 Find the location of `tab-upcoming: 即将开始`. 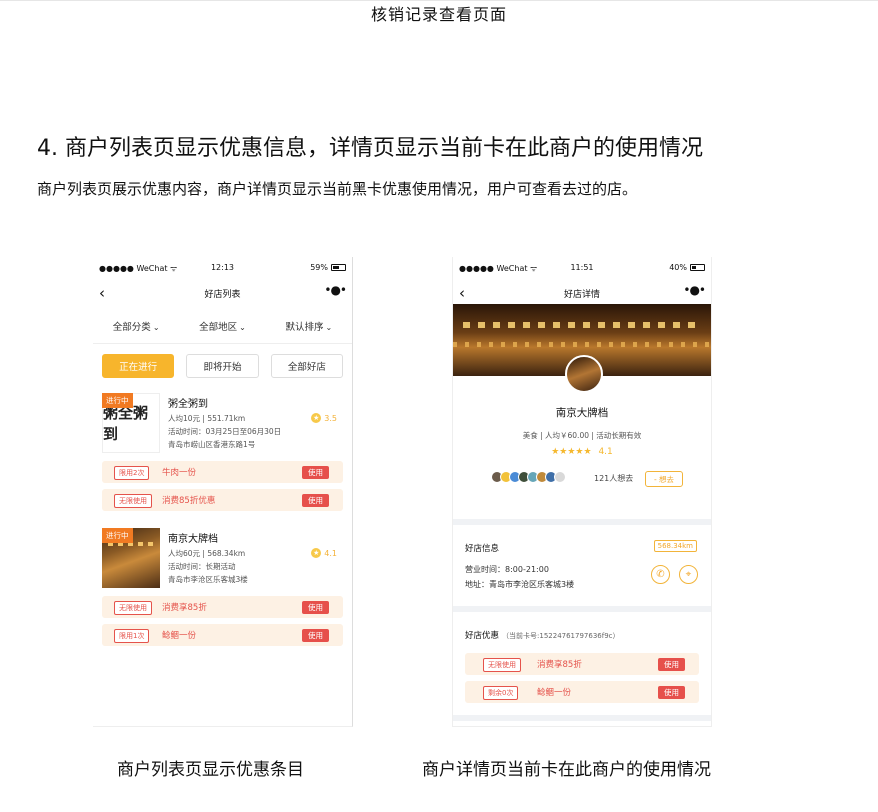

tab-upcoming: 即将开始 is located at coordinates (222, 366).